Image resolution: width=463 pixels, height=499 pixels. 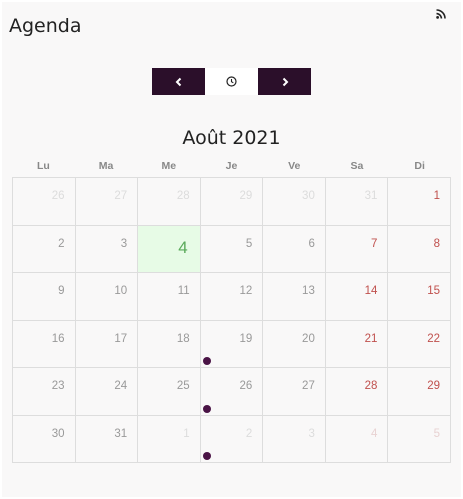 What do you see at coordinates (169, 166) in the screenshot?
I see `weekday-label: Me` at bounding box center [169, 166].